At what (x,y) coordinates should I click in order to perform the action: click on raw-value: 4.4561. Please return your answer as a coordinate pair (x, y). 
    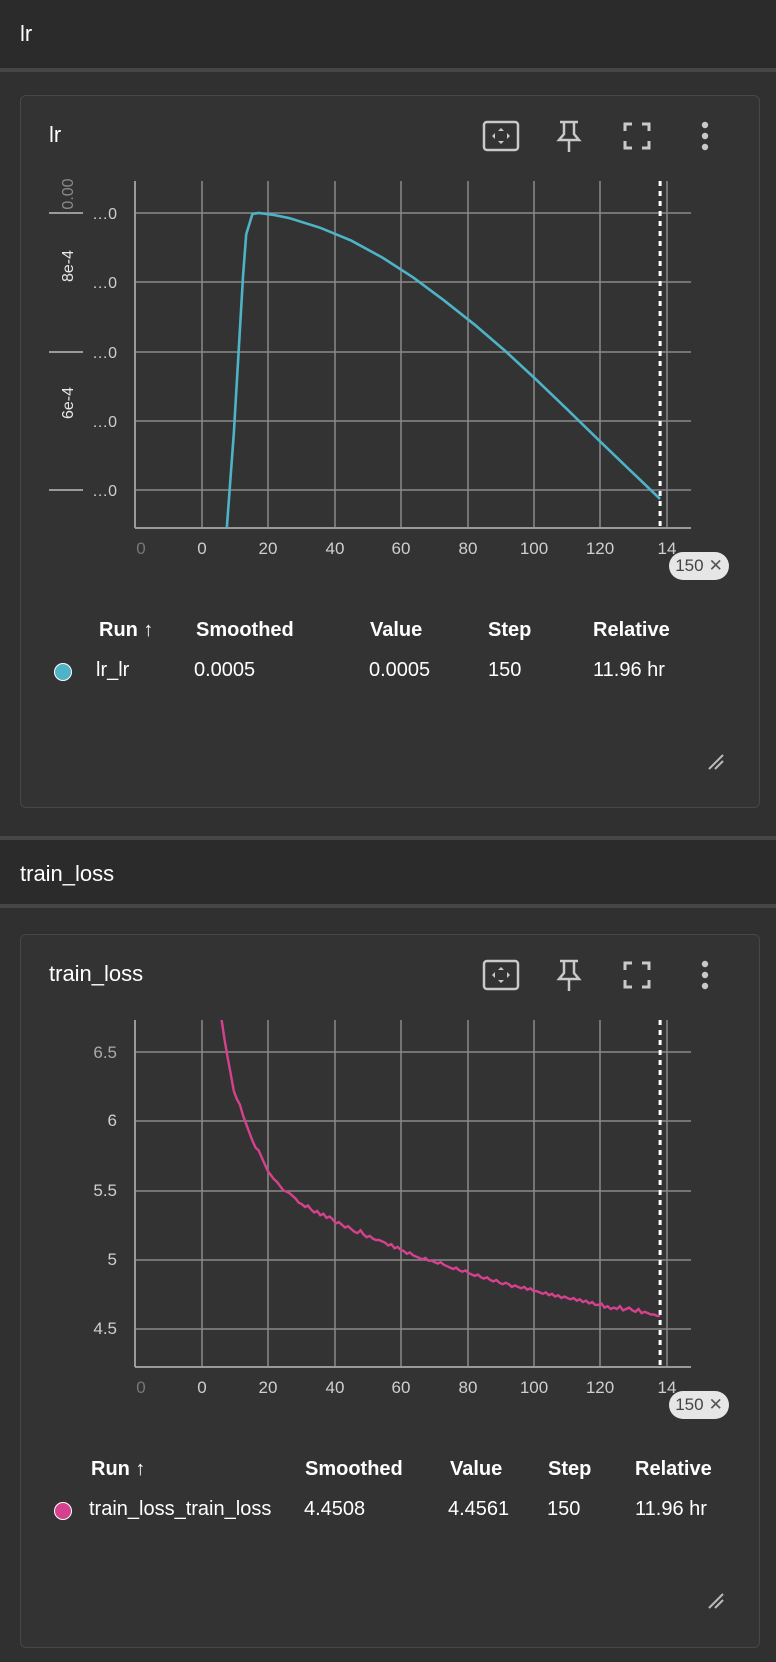
    Looking at the image, I should click on (479, 1509).